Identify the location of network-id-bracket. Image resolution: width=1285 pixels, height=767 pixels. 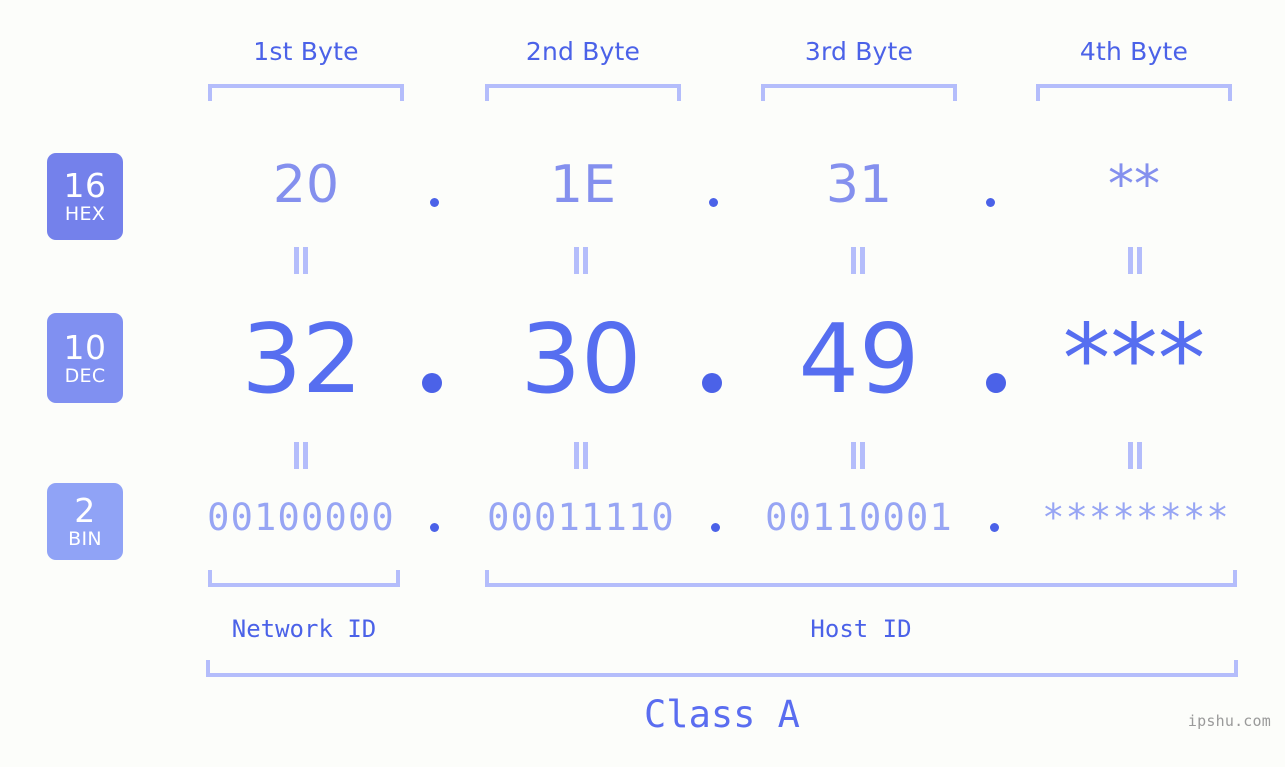
(304, 578).